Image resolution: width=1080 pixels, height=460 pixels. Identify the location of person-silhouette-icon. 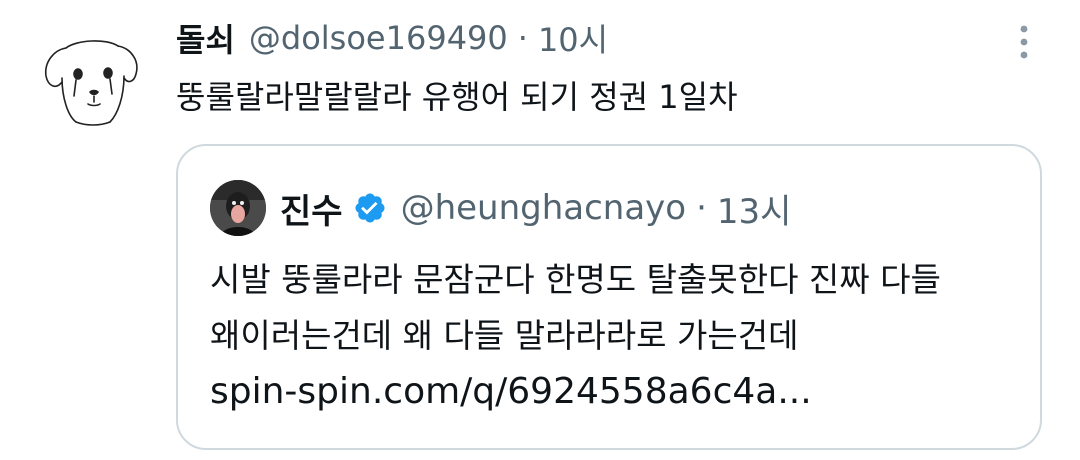
(238, 208).